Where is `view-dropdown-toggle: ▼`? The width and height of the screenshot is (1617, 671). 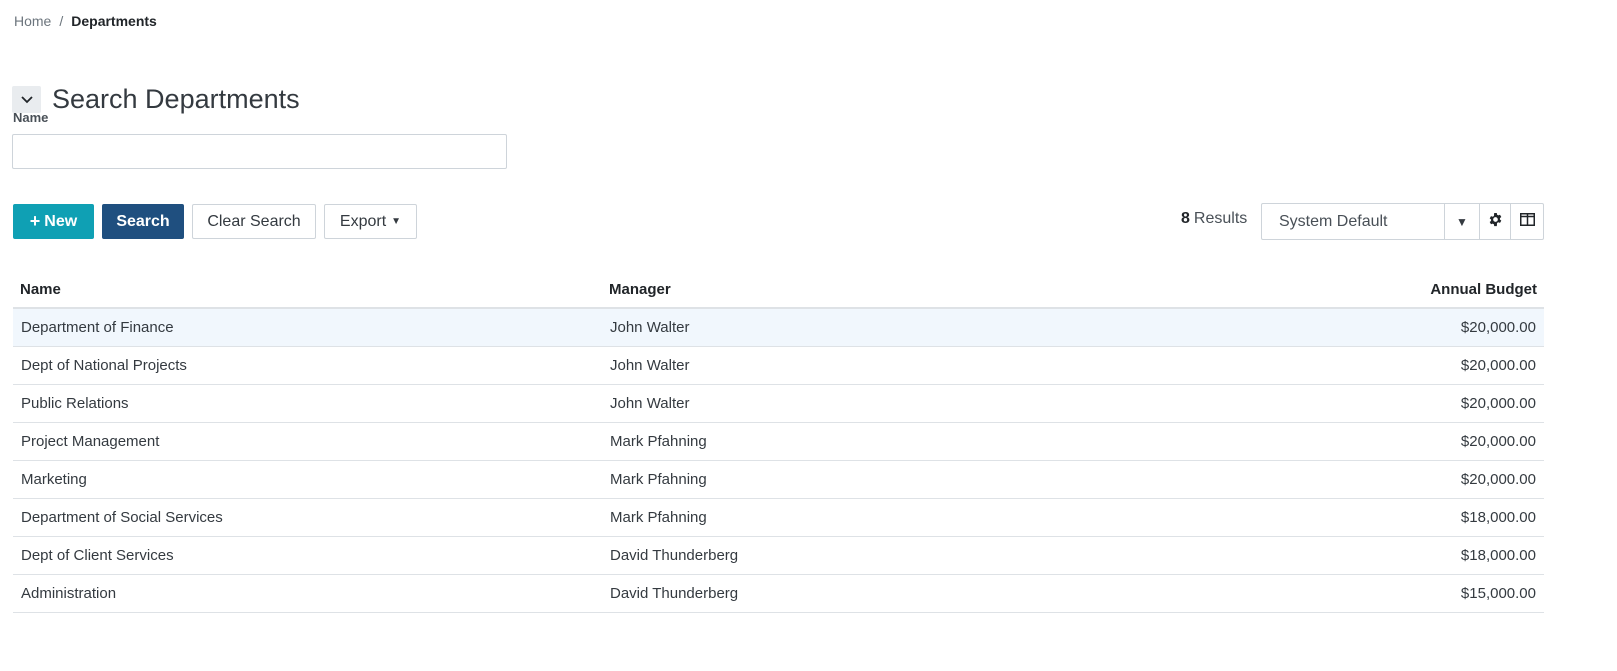 view-dropdown-toggle: ▼ is located at coordinates (1462, 221).